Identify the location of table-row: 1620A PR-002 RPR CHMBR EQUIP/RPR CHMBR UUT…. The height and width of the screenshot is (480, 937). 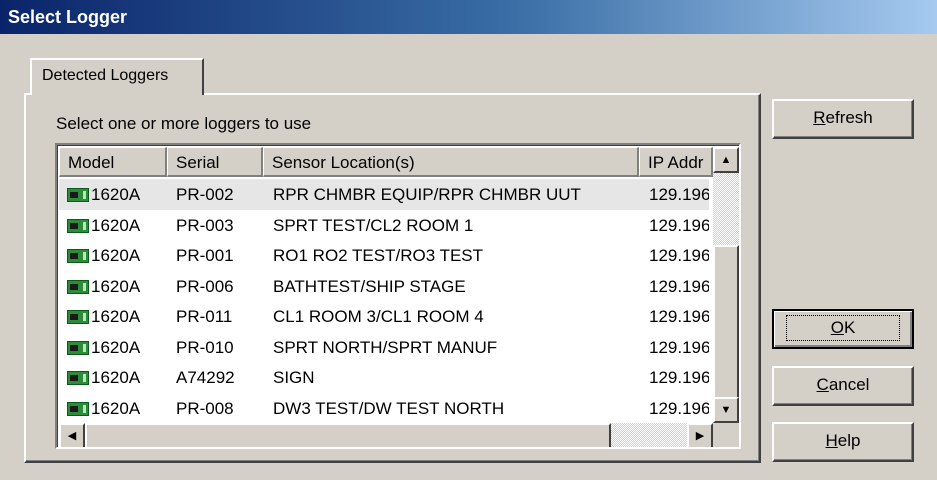
(384, 194).